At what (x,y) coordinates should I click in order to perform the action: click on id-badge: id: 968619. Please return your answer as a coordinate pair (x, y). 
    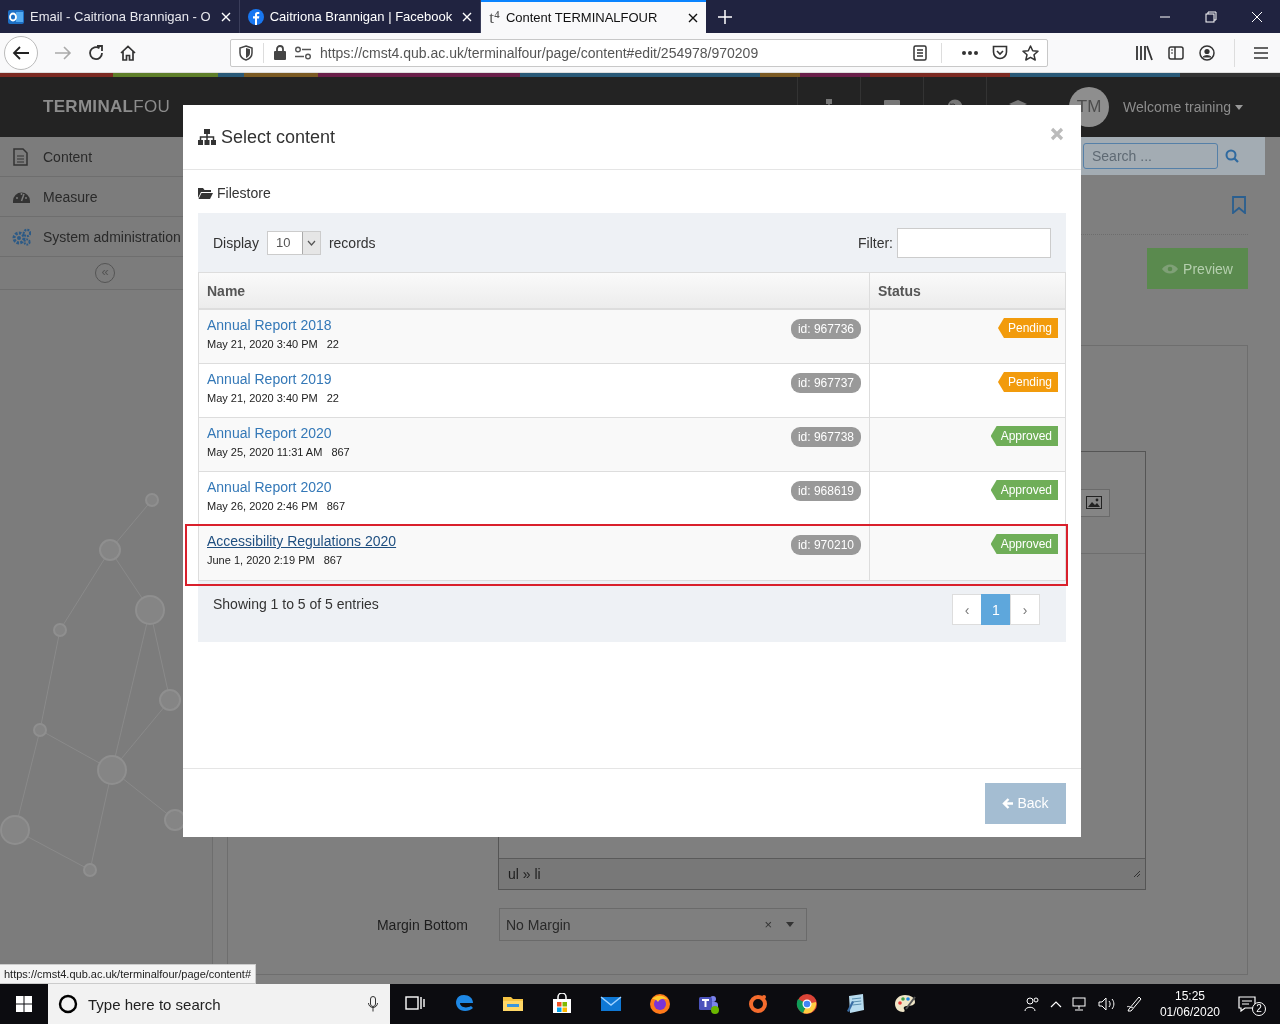
    Looking at the image, I should click on (825, 491).